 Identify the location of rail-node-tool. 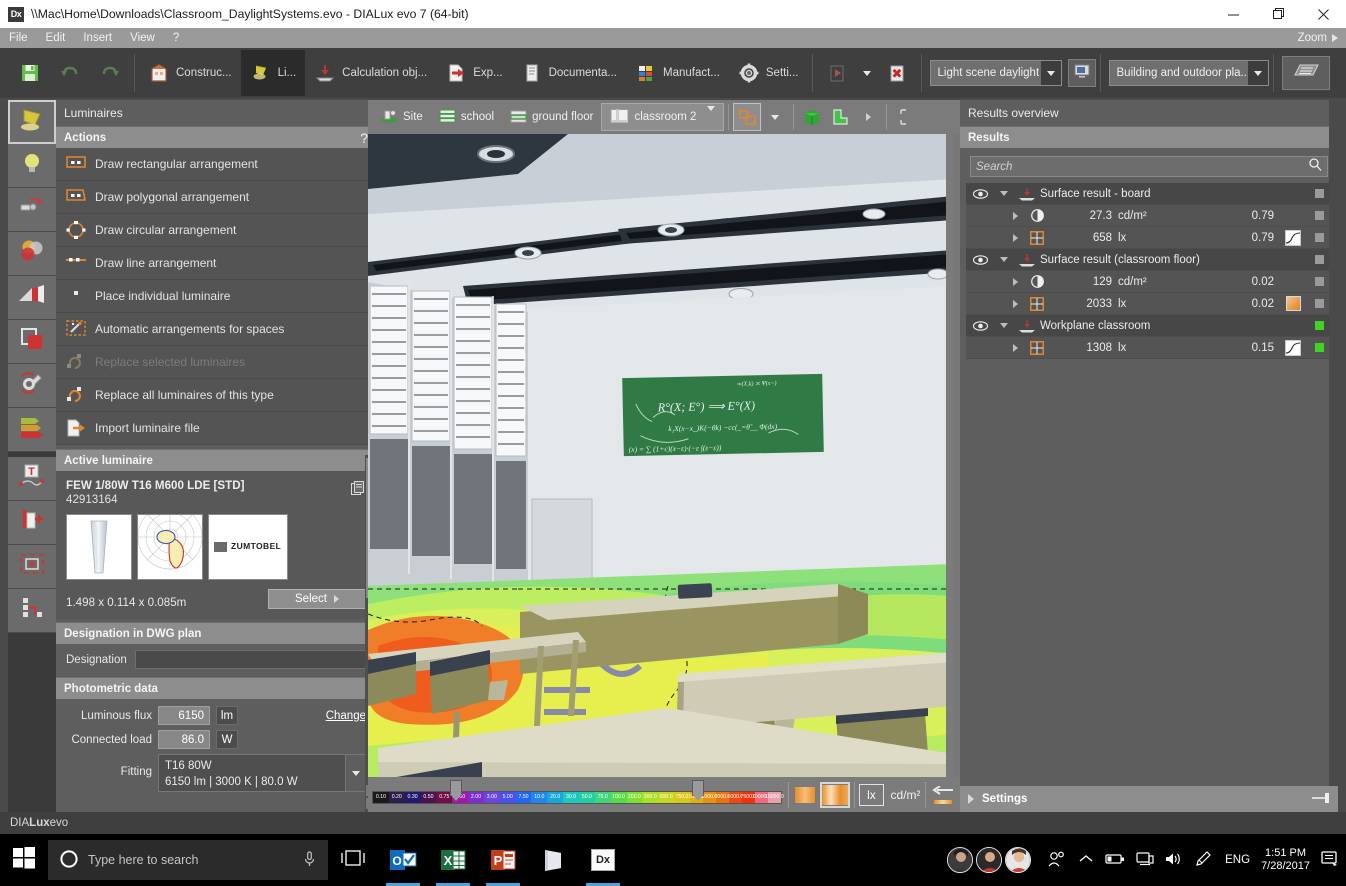
(32, 611).